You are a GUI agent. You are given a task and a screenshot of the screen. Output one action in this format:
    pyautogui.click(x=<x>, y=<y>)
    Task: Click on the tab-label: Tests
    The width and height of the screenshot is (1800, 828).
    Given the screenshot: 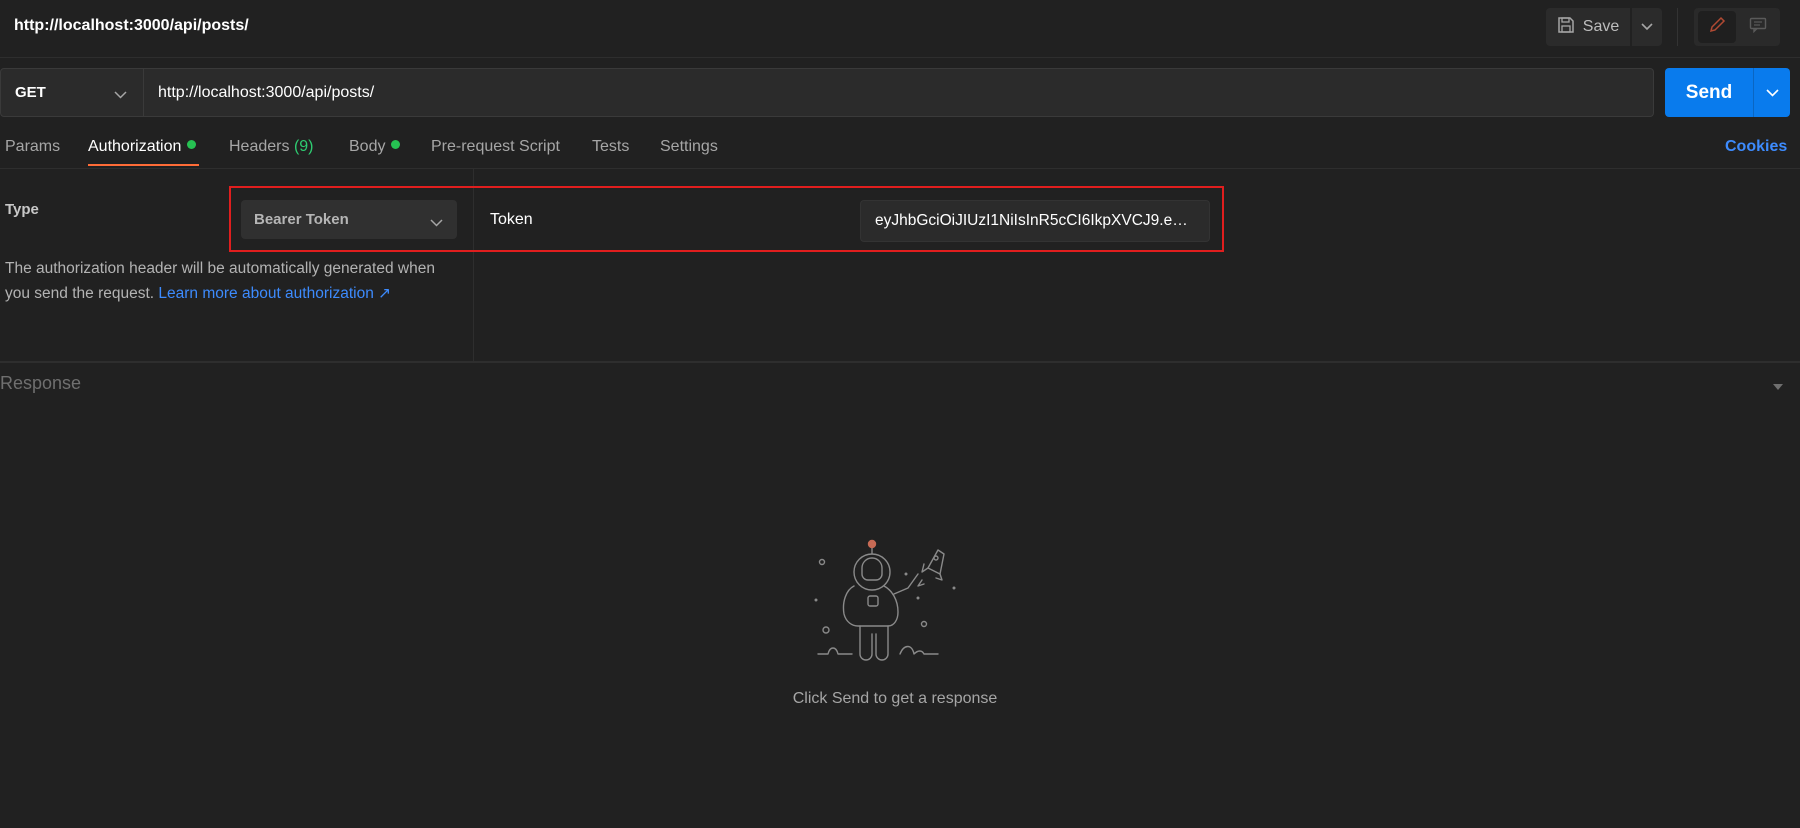 What is the action you would take?
    pyautogui.click(x=611, y=146)
    